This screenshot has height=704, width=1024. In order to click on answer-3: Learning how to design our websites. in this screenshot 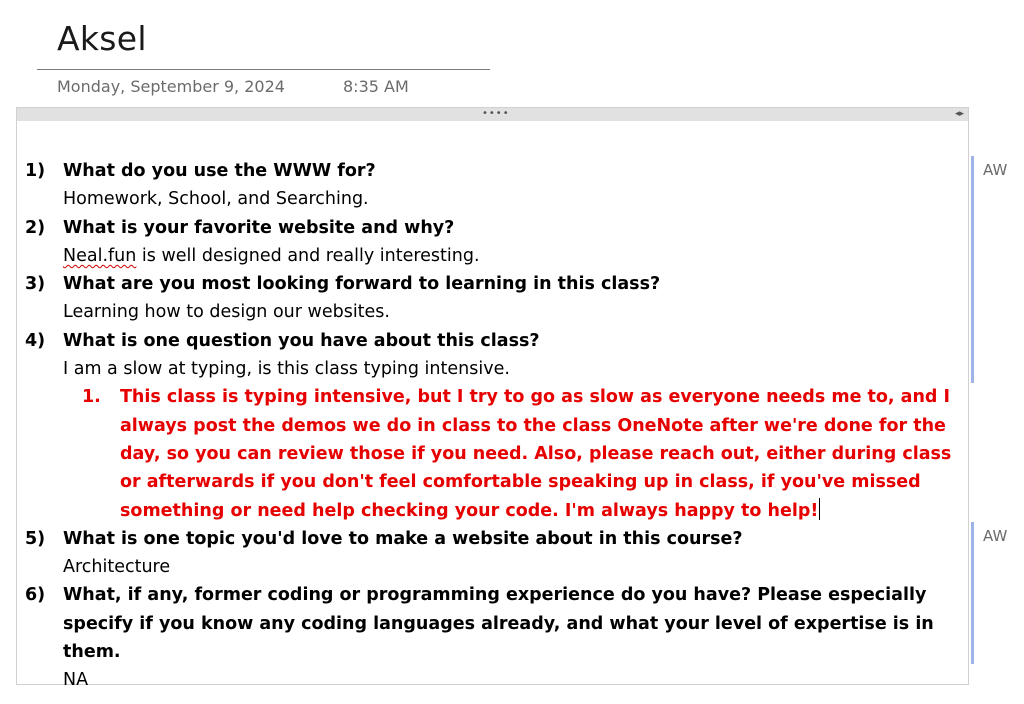, I will do `click(495, 312)`.